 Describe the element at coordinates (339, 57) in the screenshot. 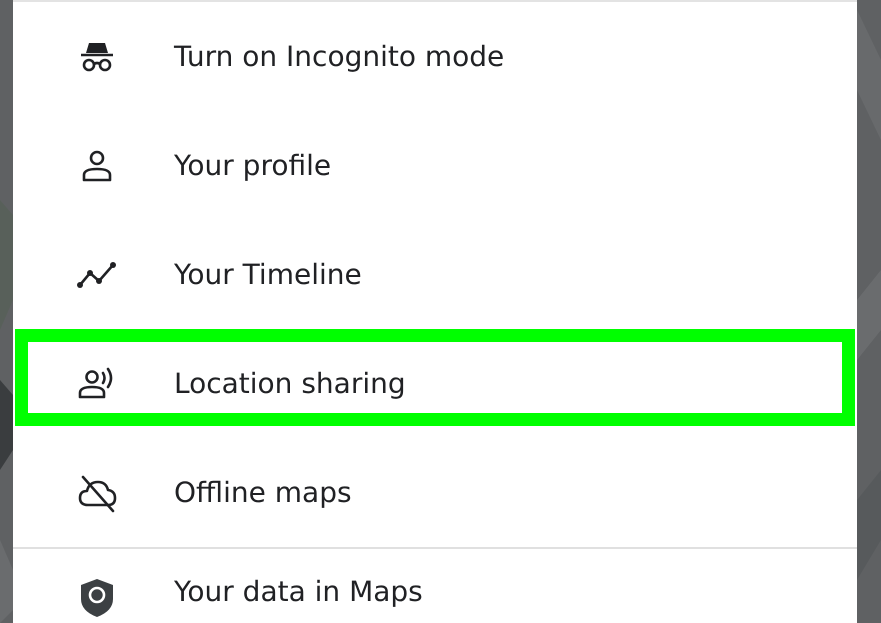

I see `menu-item: Turn on Incognito mode` at that location.